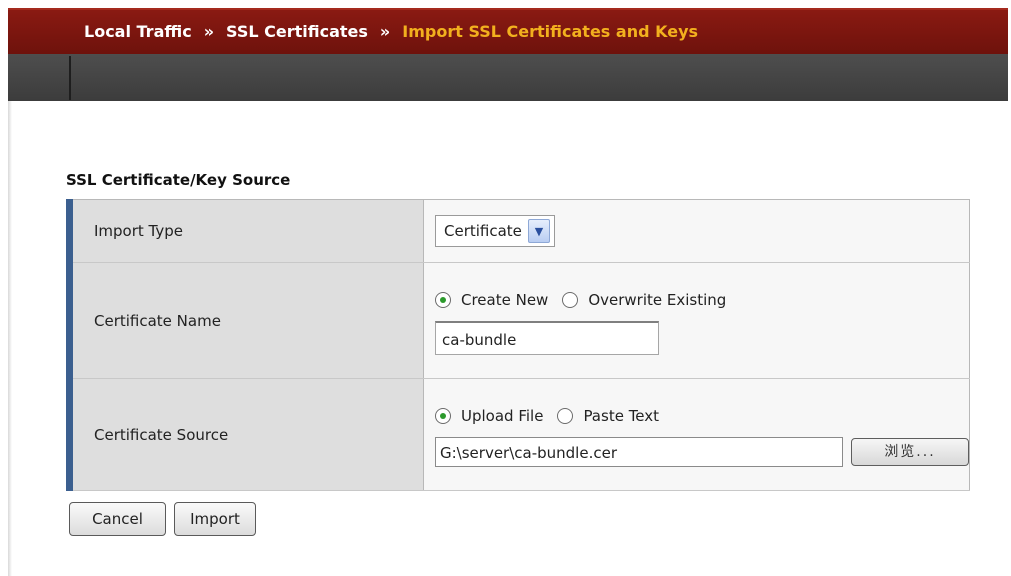  Describe the element at coordinates (550, 31) in the screenshot. I see `breadcrumb-current: Import SSL Certificates and Keys` at that location.